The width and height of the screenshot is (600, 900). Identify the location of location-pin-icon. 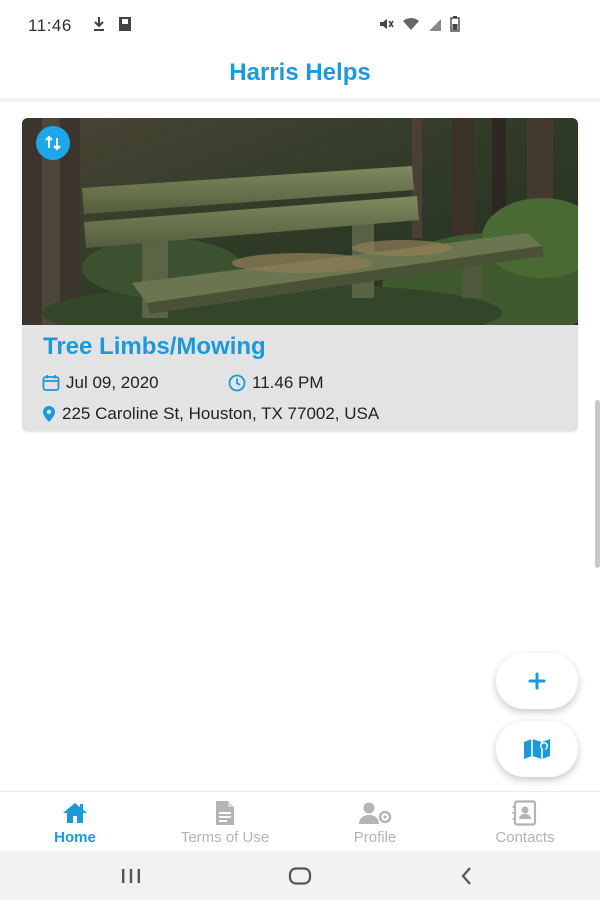
(49, 414).